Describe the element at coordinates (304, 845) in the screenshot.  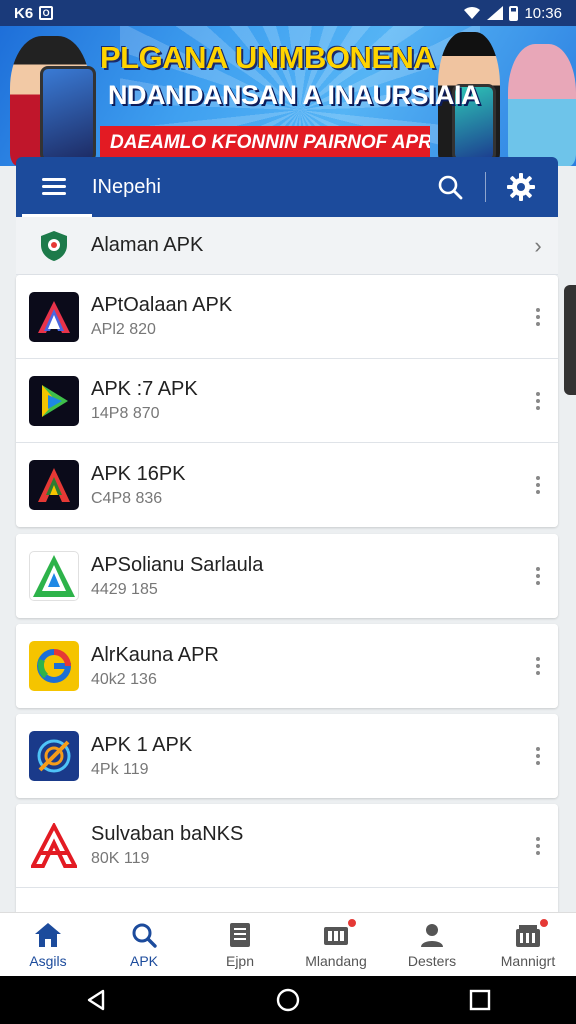
I see `list-item-text: Sulvaban baNKS 80K 119` at that location.